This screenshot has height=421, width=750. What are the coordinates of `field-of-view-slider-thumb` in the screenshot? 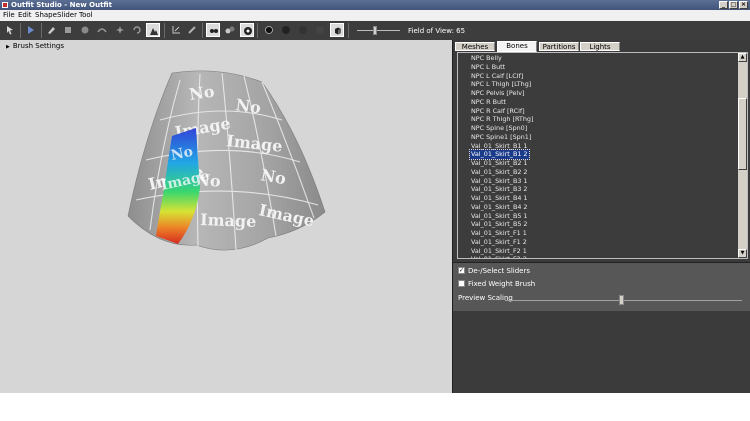 It's located at (375, 30).